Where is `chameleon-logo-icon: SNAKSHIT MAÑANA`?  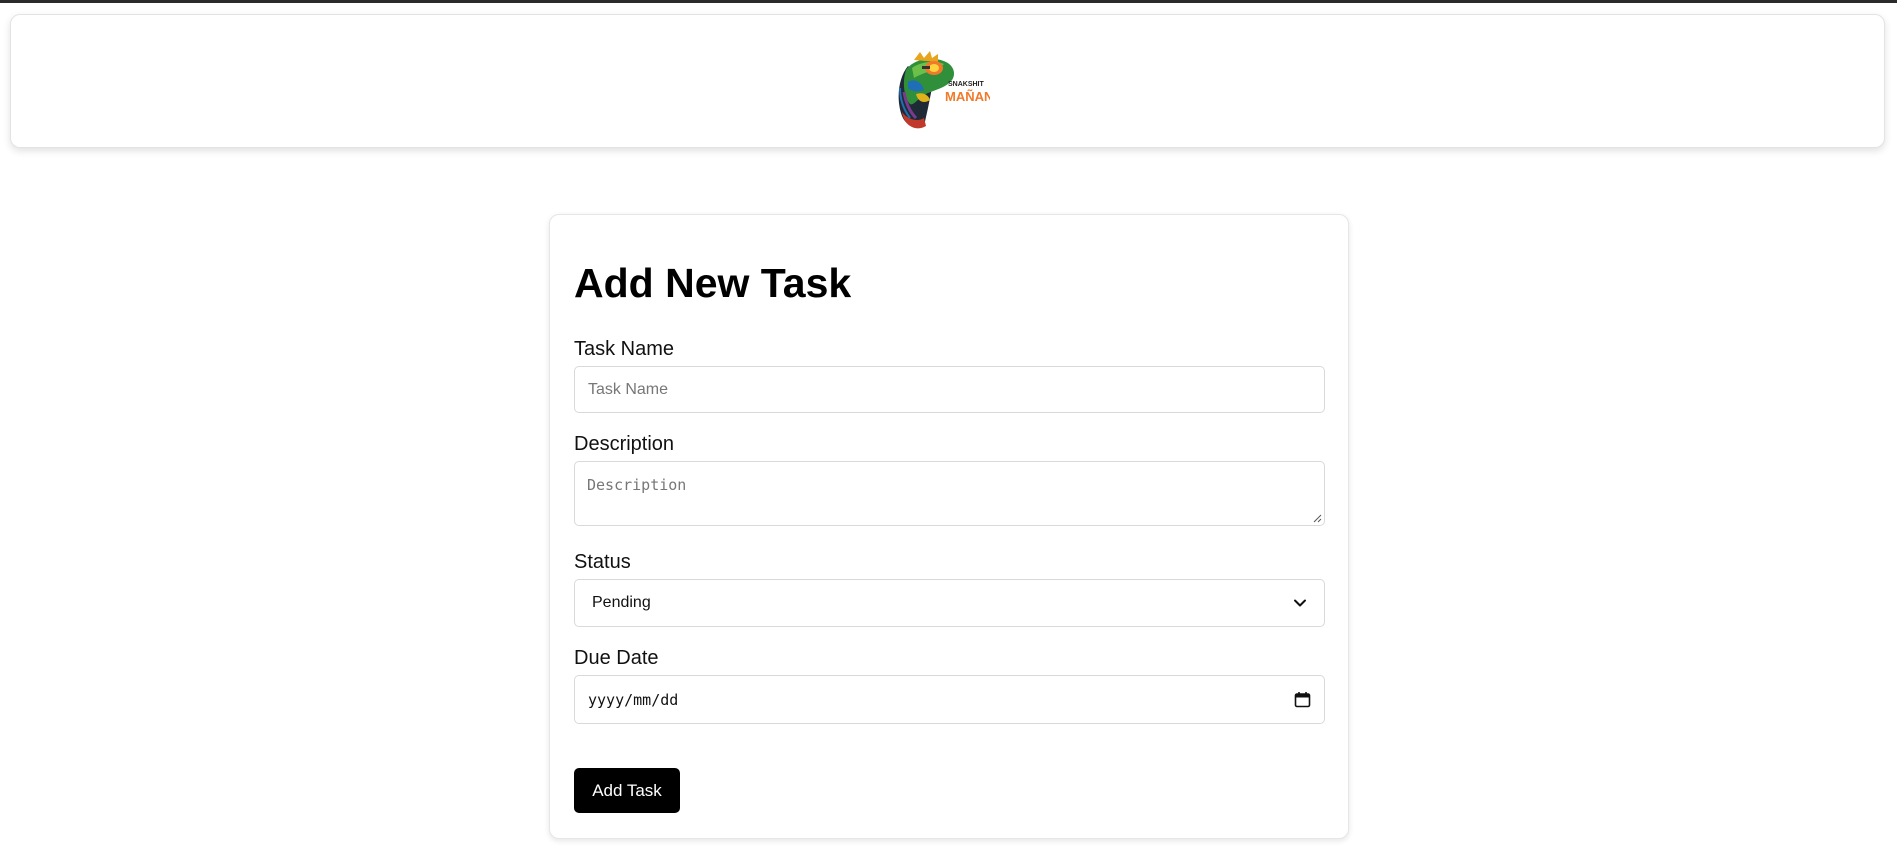 chameleon-logo-icon: SNAKSHIT MAÑANA is located at coordinates (944, 90).